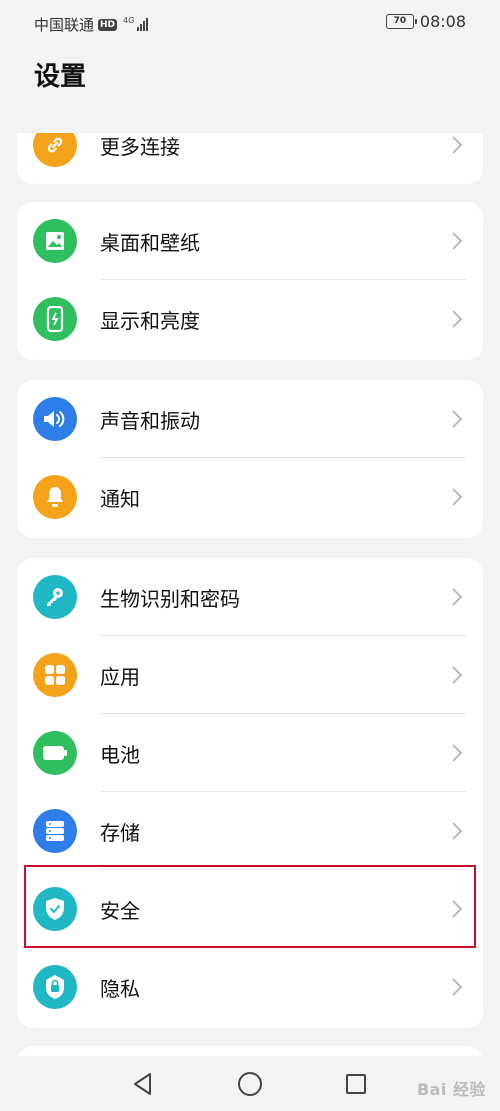 This screenshot has width=500, height=1111. What do you see at coordinates (55, 597) in the screenshot?
I see `key-icon` at bounding box center [55, 597].